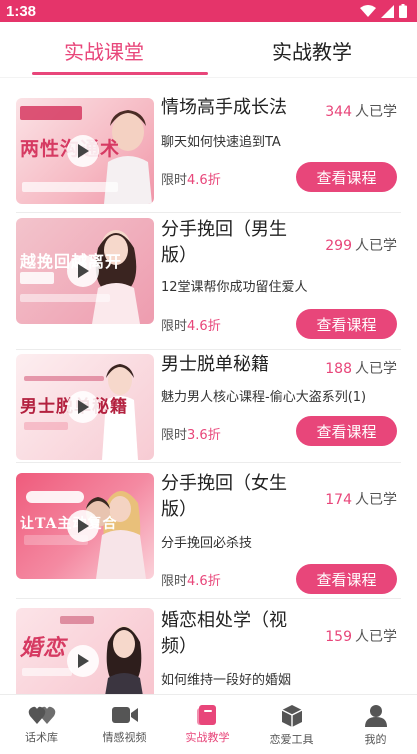 The width and height of the screenshot is (417, 754). I want to click on course-title: 婚恋相处学（视频）, so click(236, 634).